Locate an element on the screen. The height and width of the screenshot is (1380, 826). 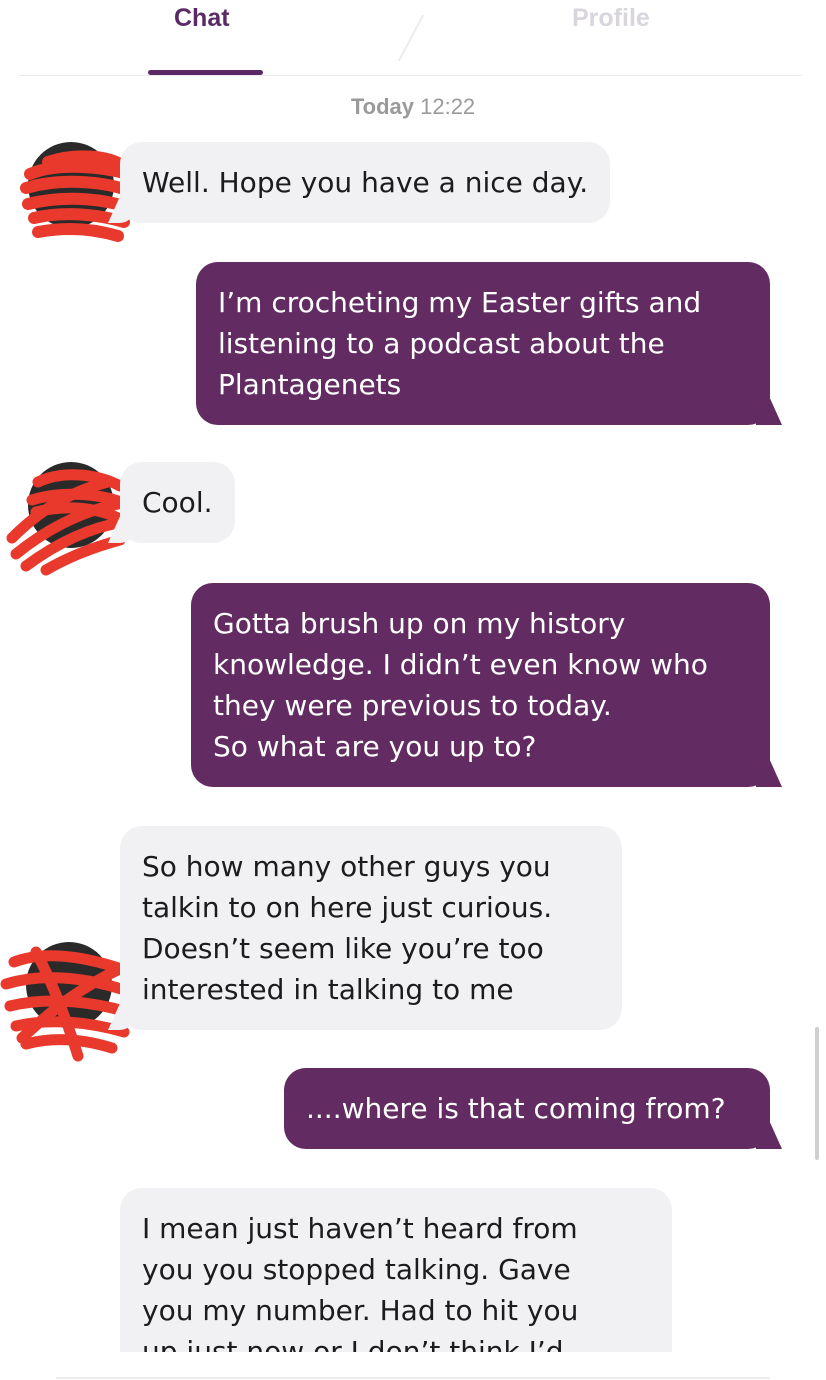
tab-bar: Chat Profile is located at coordinates (413, 38).